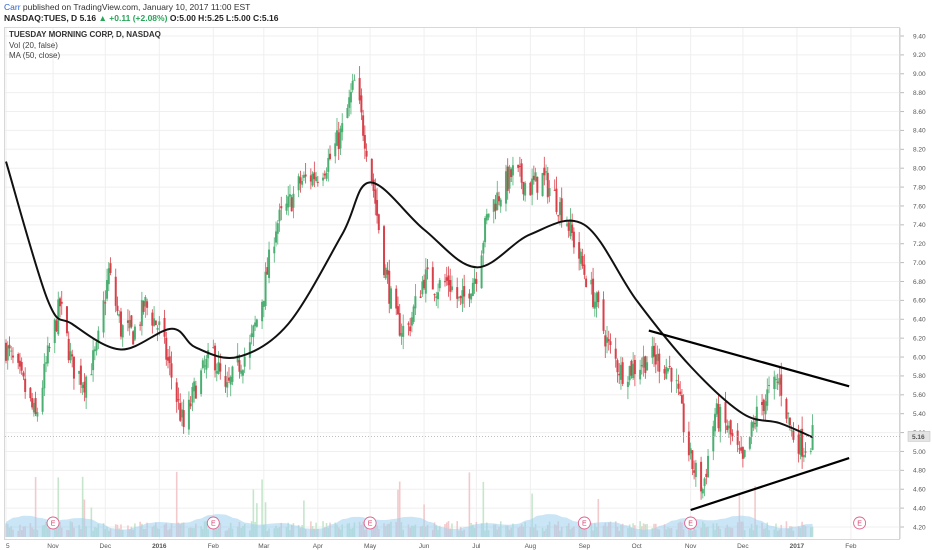 This screenshot has width=932, height=550. Describe the element at coordinates (637, 546) in the screenshot. I see `time-axis-label: Oct` at that location.